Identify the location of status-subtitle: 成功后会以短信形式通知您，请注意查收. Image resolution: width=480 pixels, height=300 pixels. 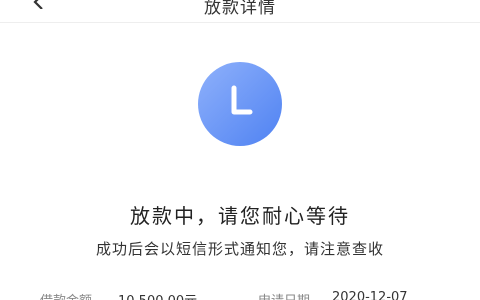
(239, 249).